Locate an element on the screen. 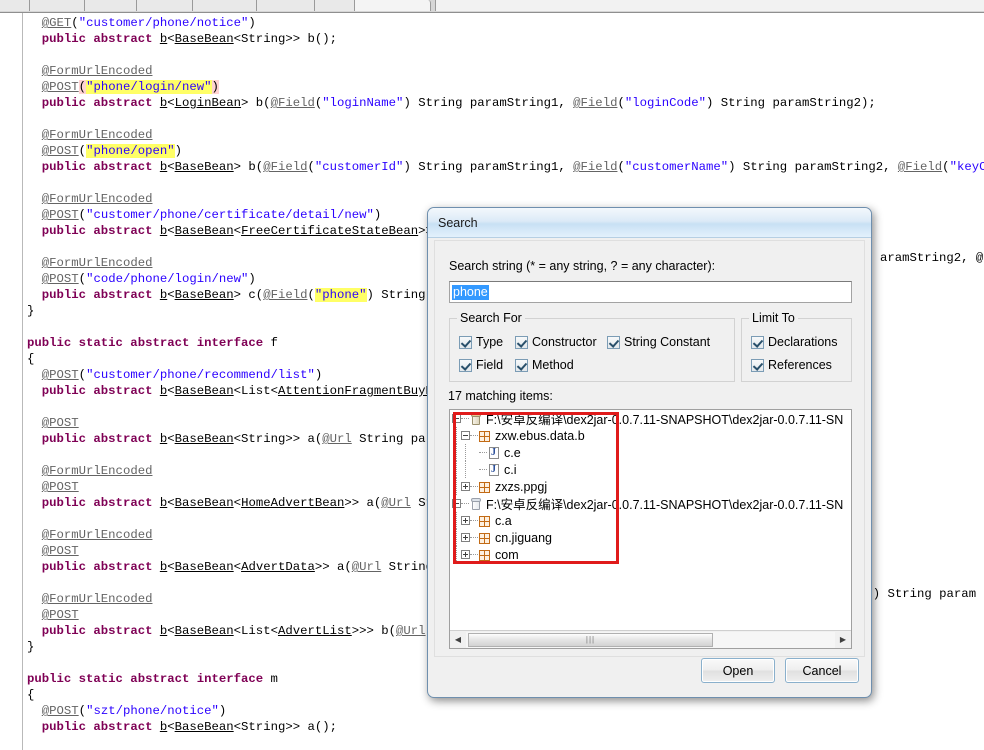  code-token: >>> b( is located at coordinates (374, 631).